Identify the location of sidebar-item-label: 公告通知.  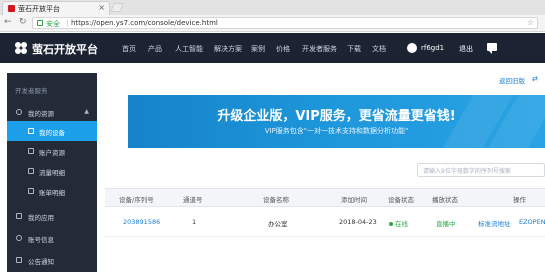
(41, 262).